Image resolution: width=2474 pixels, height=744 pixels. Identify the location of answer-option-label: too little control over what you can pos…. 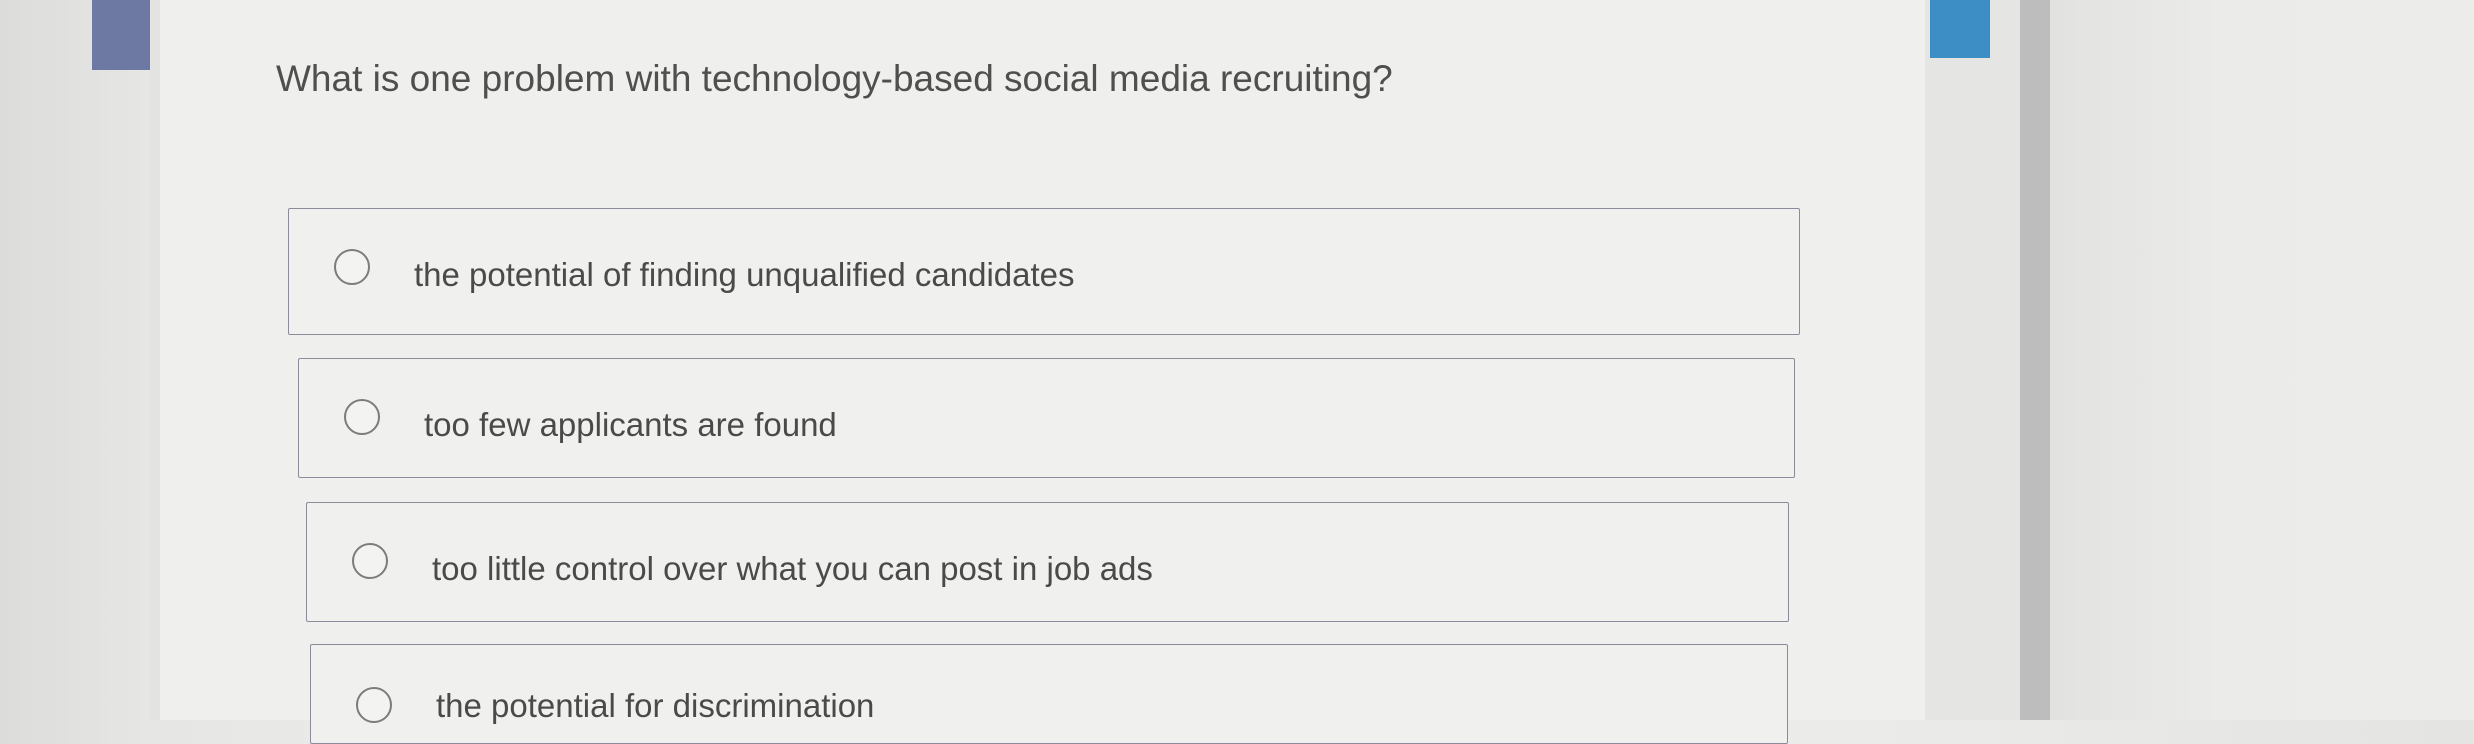
(792, 568).